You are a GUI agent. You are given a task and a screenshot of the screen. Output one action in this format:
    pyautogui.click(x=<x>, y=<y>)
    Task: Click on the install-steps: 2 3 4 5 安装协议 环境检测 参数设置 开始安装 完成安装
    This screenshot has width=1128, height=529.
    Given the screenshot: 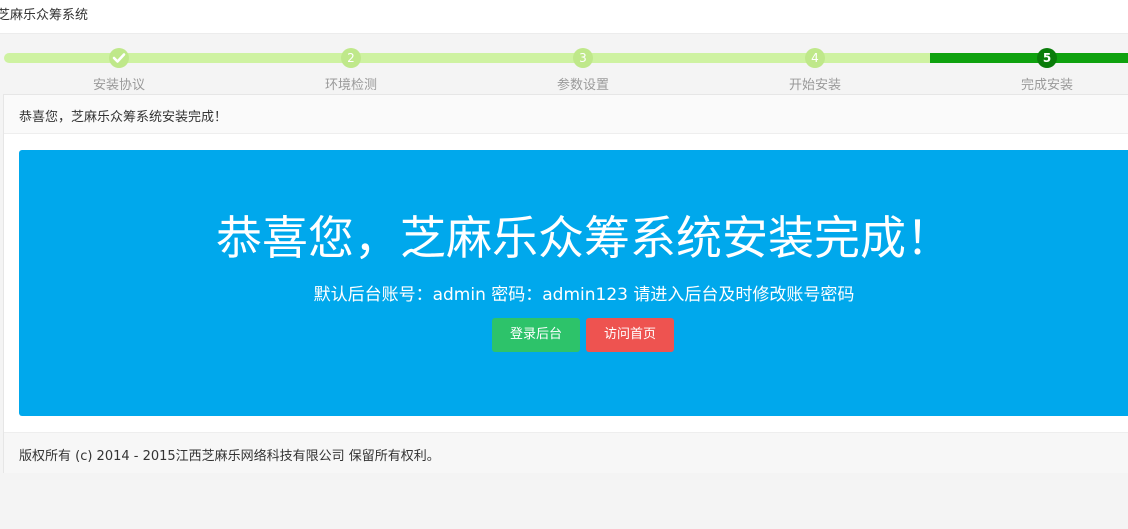 What is the action you would take?
    pyautogui.click(x=564, y=64)
    